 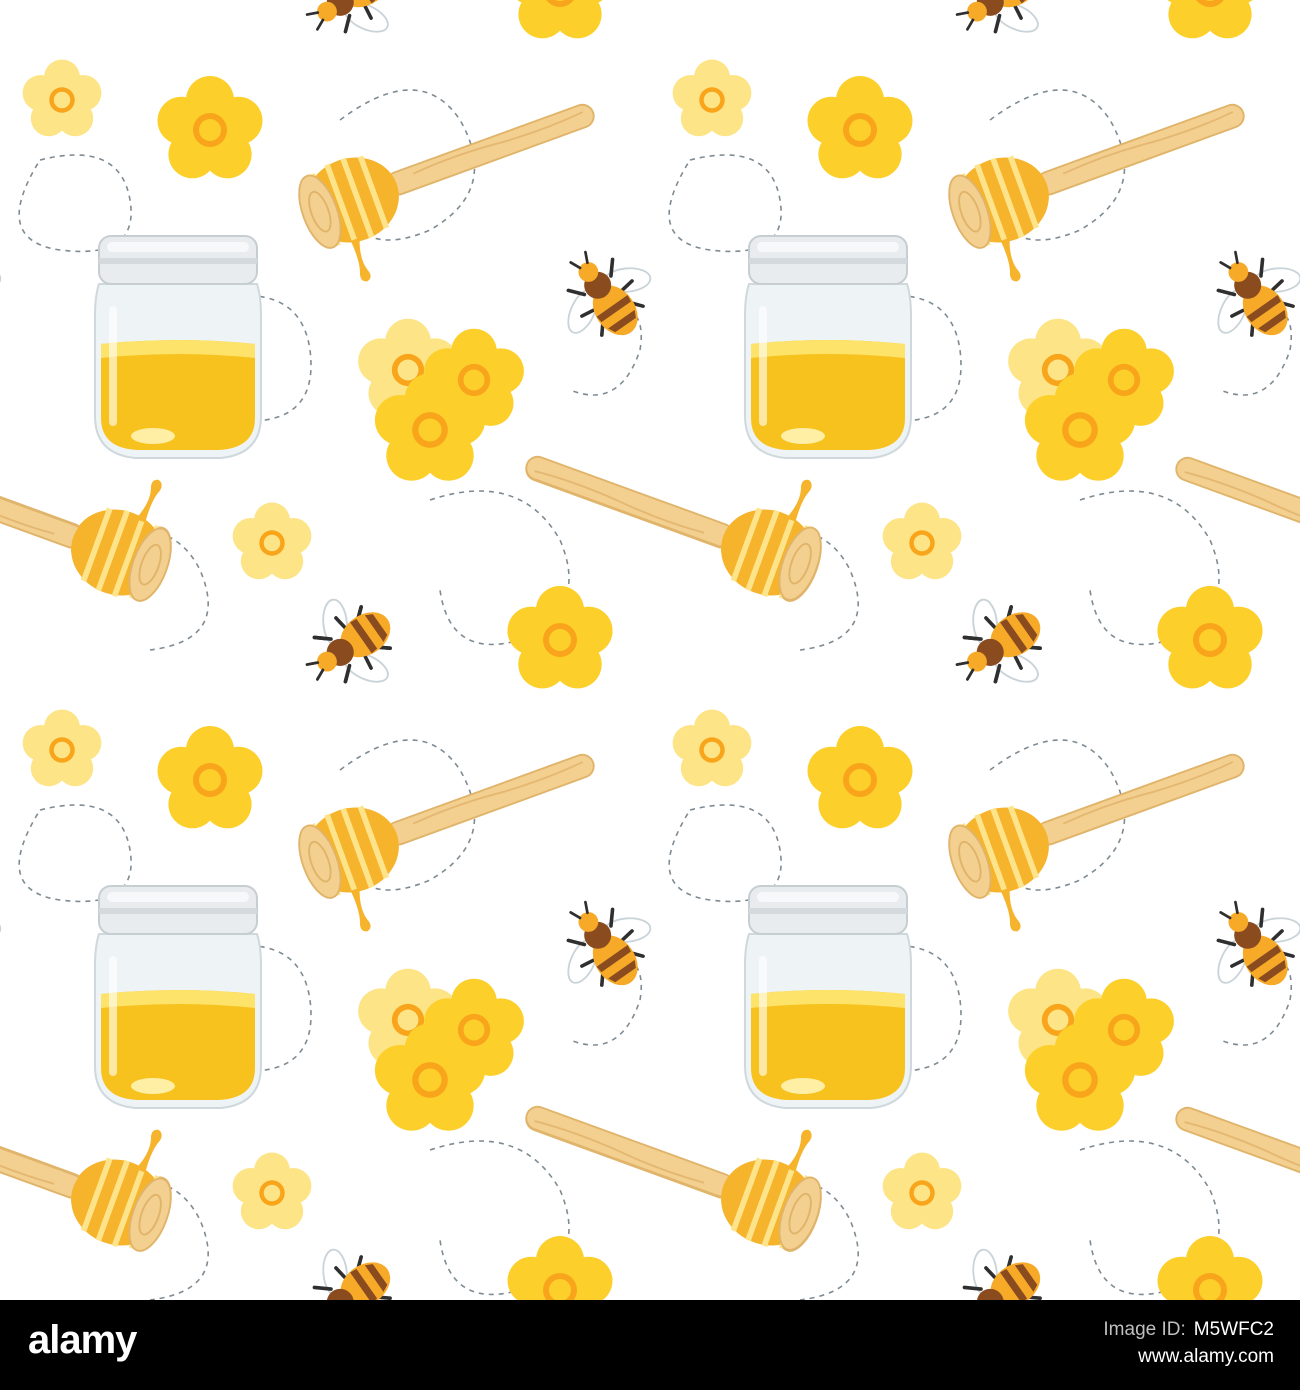 I want to click on image-id-row: Image ID: M5WFC2, so click(x=1188, y=1329).